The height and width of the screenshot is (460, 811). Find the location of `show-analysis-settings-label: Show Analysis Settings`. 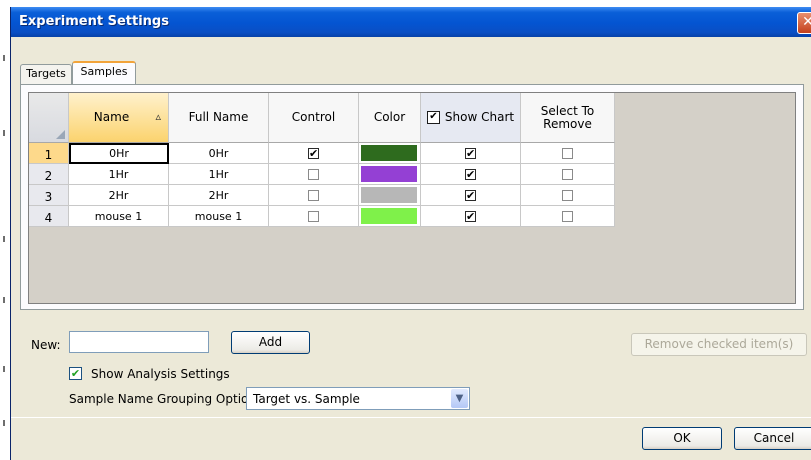

show-analysis-settings-label: Show Analysis Settings is located at coordinates (160, 374).